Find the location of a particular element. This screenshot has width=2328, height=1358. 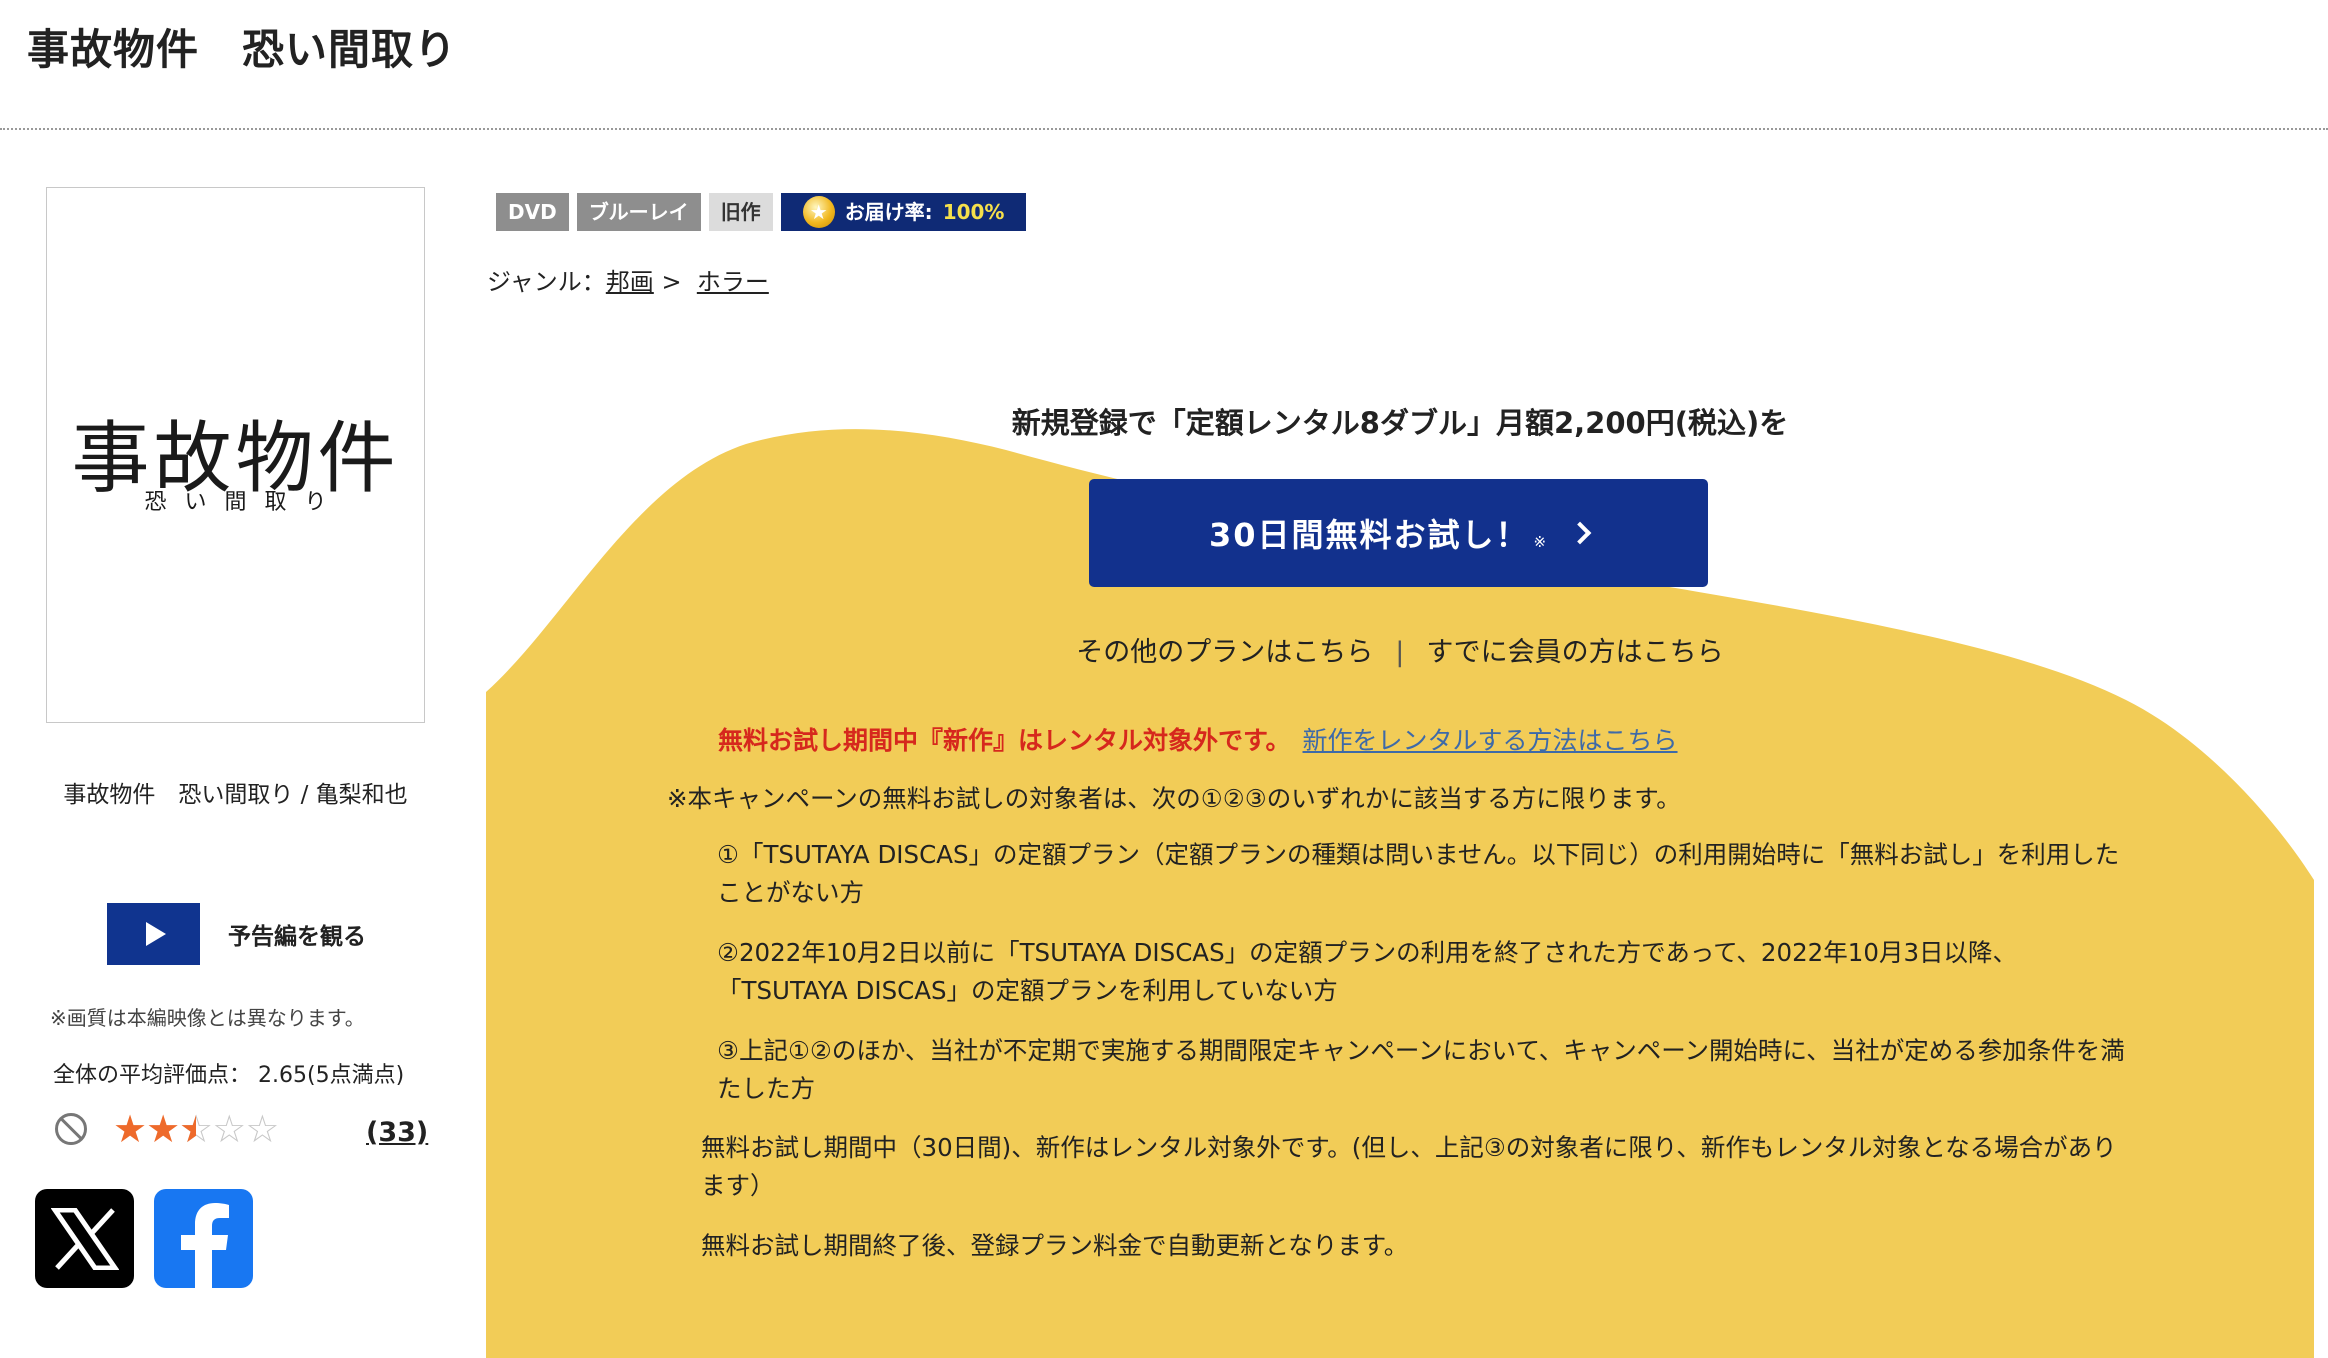

new-release-warning: 無料お試し期間中『新作』はレンタル対象外です。 新作をレンタルする方法はこちら is located at coordinates (1198, 739).